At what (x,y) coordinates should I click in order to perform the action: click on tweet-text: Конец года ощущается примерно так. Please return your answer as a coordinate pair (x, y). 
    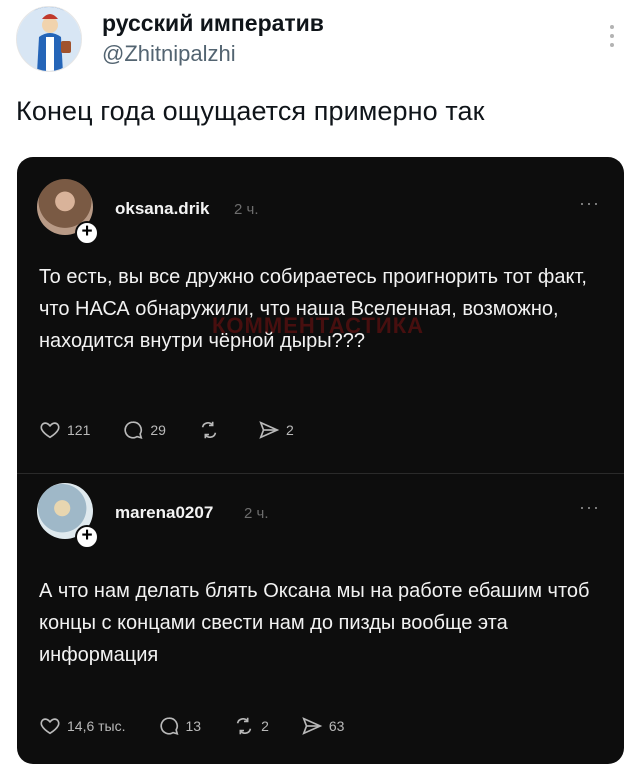
    Looking at the image, I should click on (250, 111).